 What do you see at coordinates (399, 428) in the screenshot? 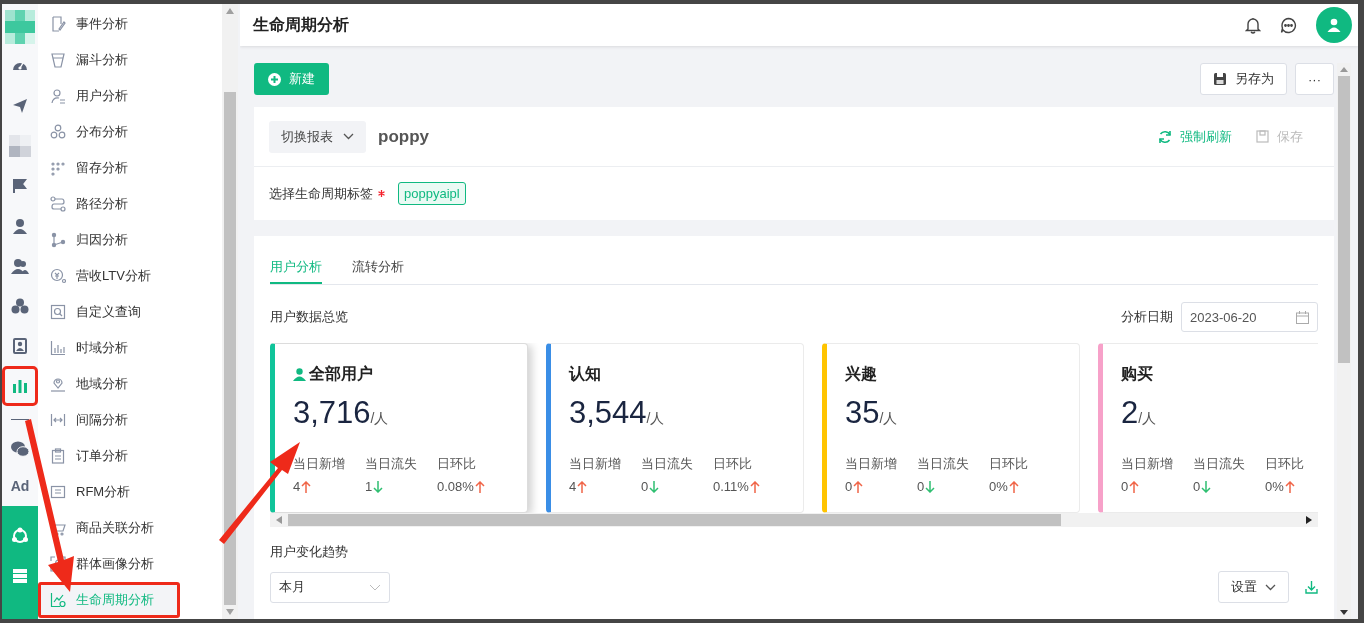
I see `stat-card: 全部用户 3,716/人 当日新增 4 当日流失 1 日环比 0.08%` at bounding box center [399, 428].